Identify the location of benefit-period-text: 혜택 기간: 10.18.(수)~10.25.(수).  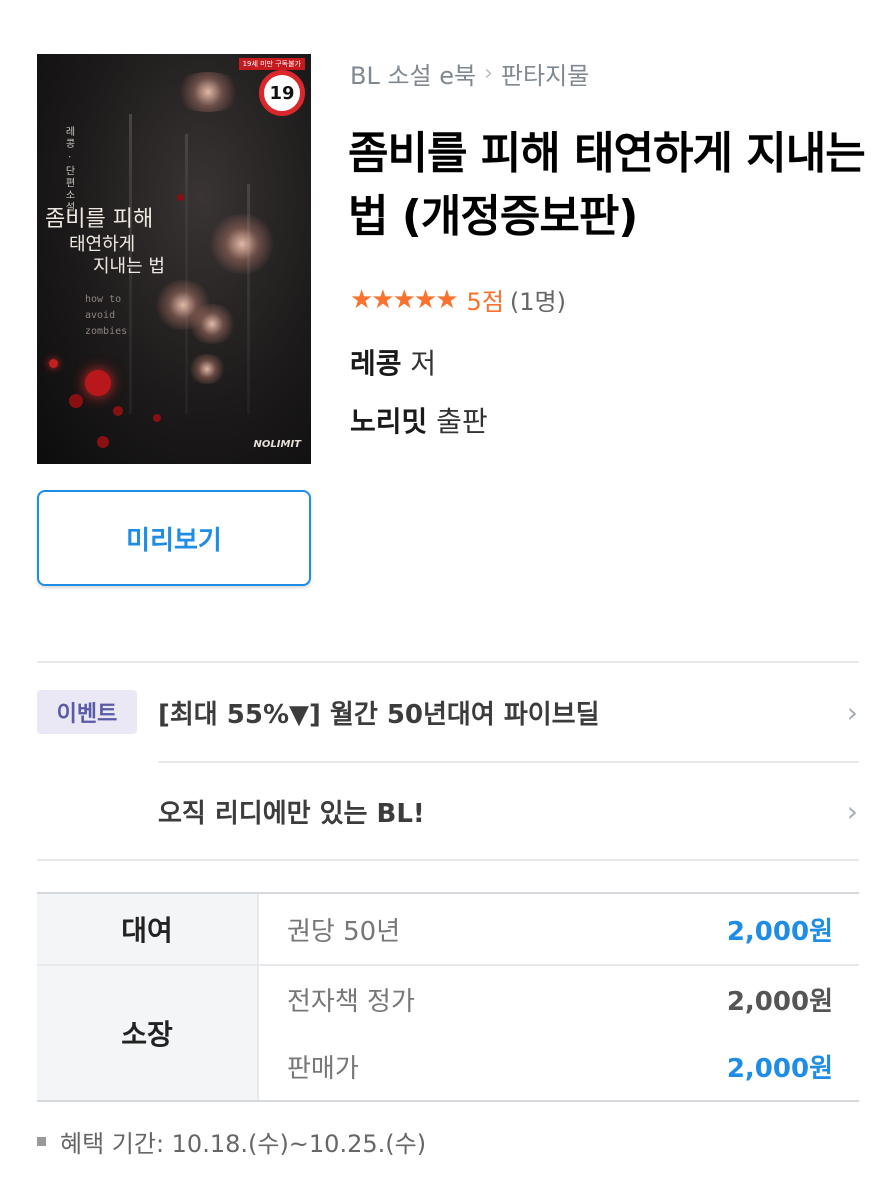
(243, 1144).